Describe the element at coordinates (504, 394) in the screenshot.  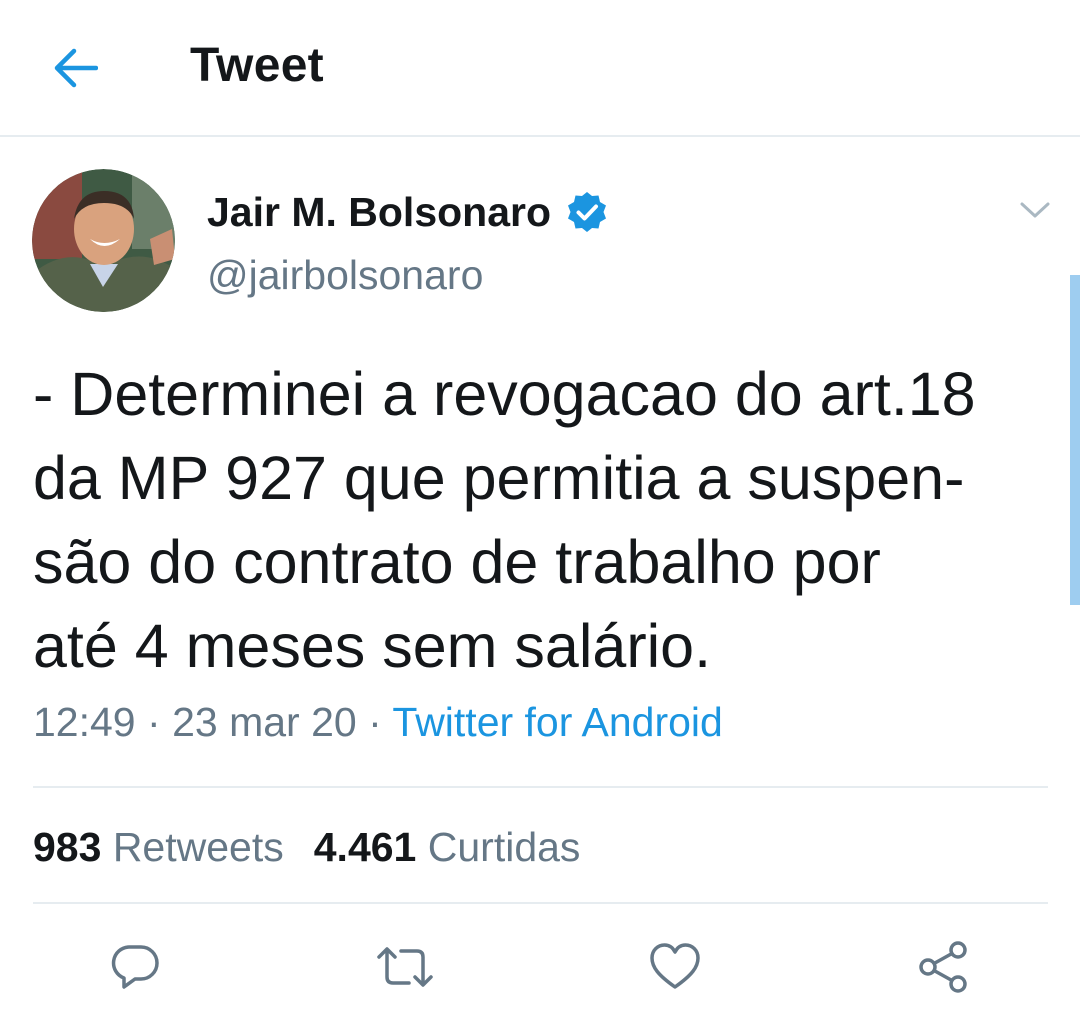
I see `tweet-line: - Determinei a revogacao do art.18` at that location.